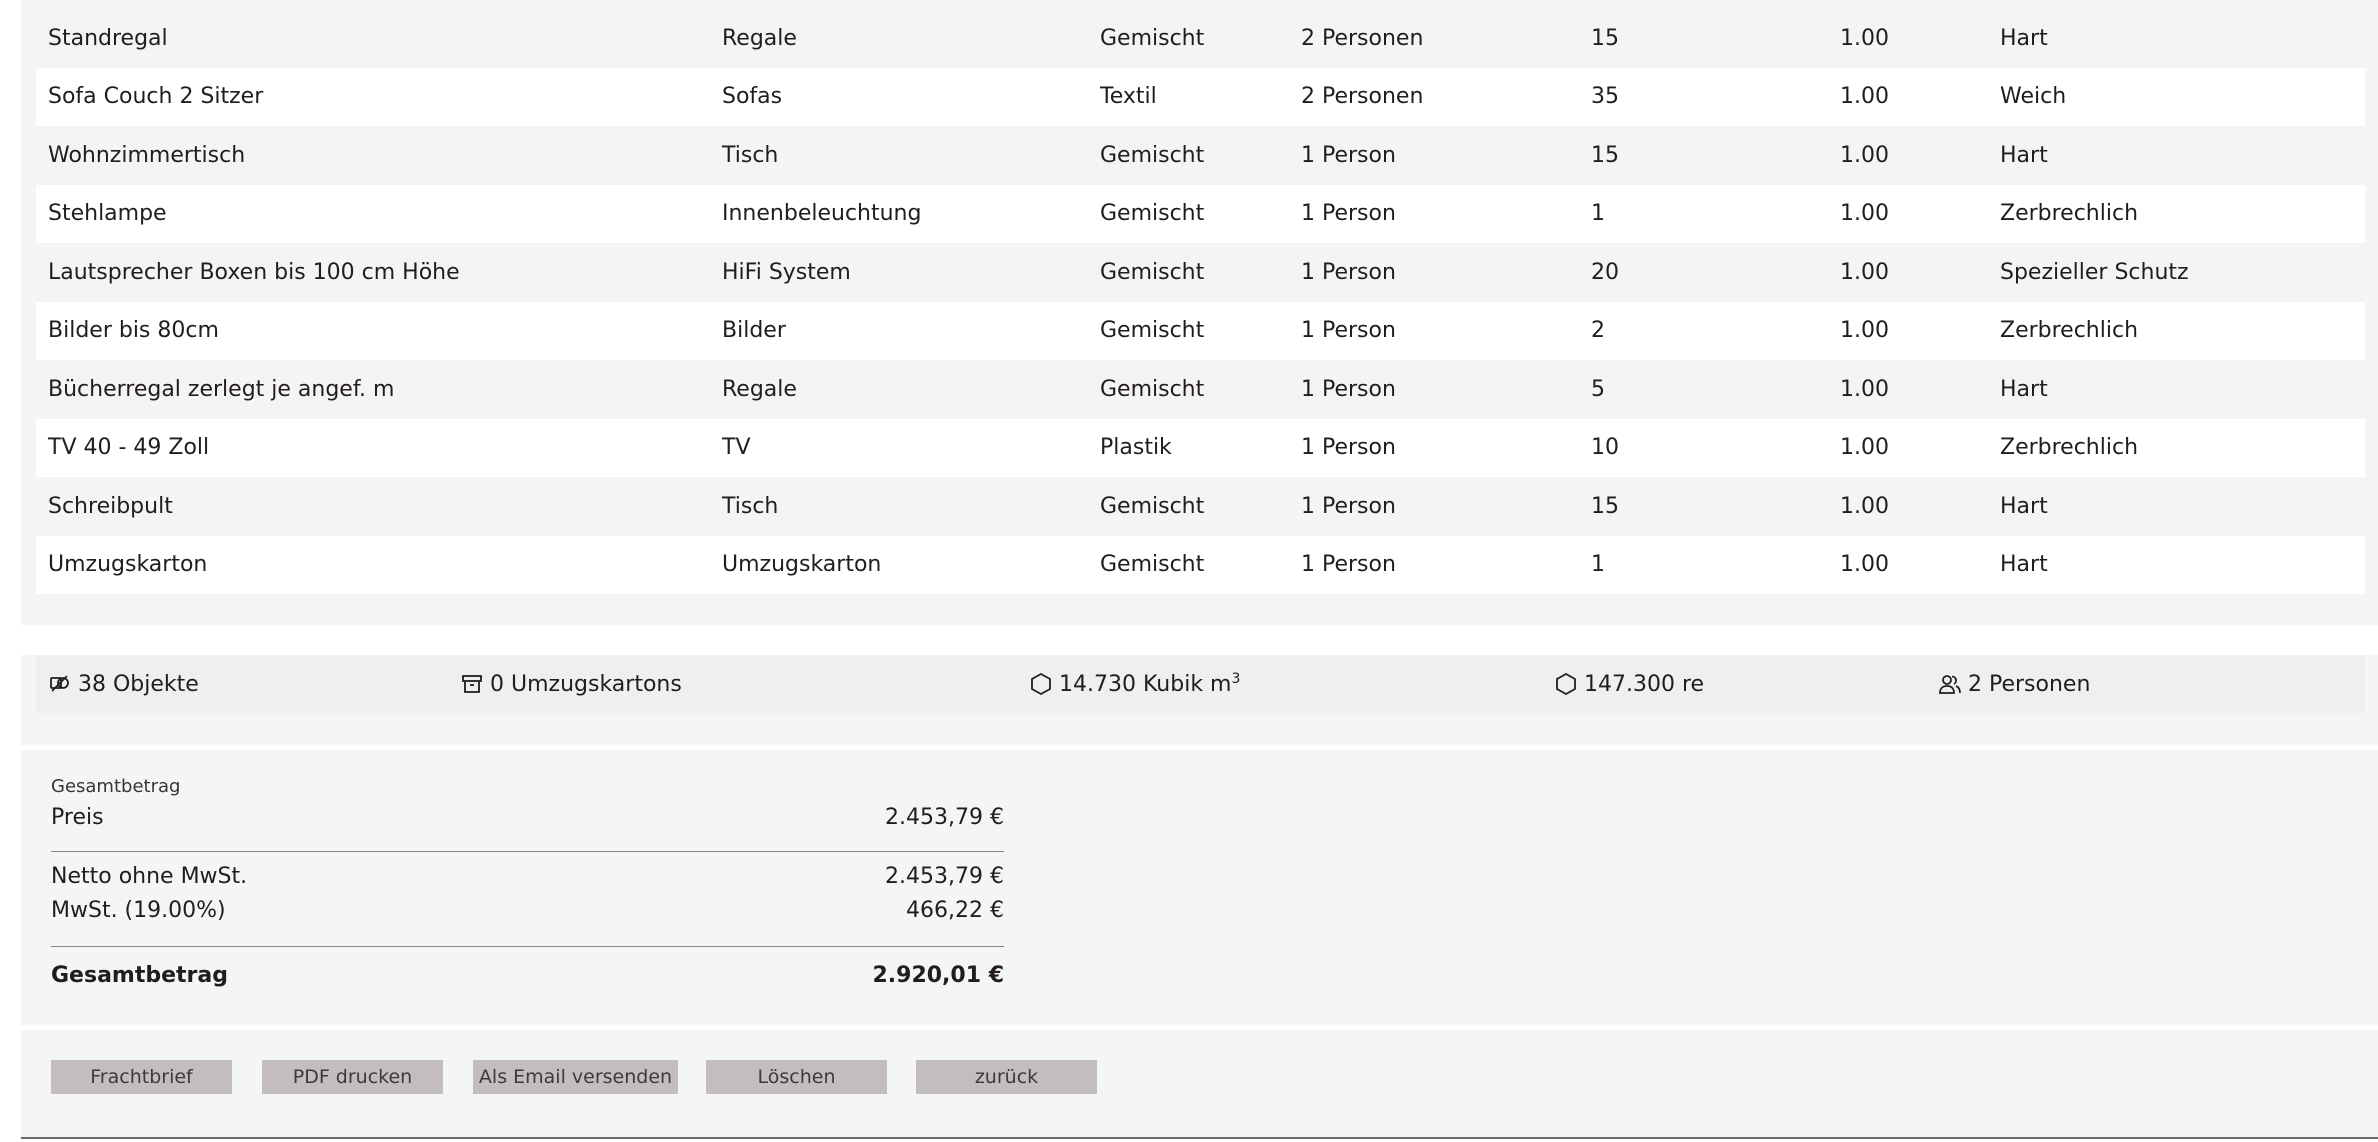  What do you see at coordinates (899, 38) in the screenshot?
I see `item-category: Regale` at bounding box center [899, 38].